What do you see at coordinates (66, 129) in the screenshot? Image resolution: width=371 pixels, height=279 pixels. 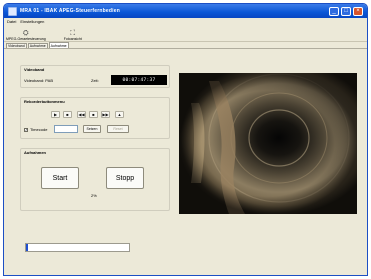 I see `timecode-input` at bounding box center [66, 129].